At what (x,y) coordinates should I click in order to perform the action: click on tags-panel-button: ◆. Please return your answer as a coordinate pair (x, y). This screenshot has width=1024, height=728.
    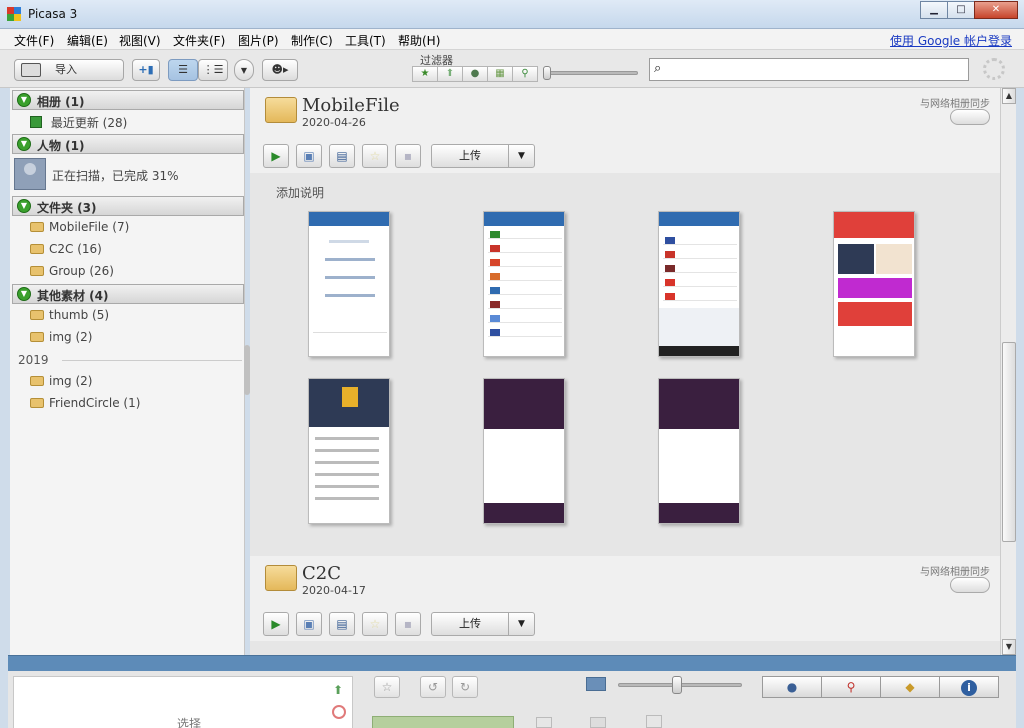
    Looking at the image, I should click on (910, 687).